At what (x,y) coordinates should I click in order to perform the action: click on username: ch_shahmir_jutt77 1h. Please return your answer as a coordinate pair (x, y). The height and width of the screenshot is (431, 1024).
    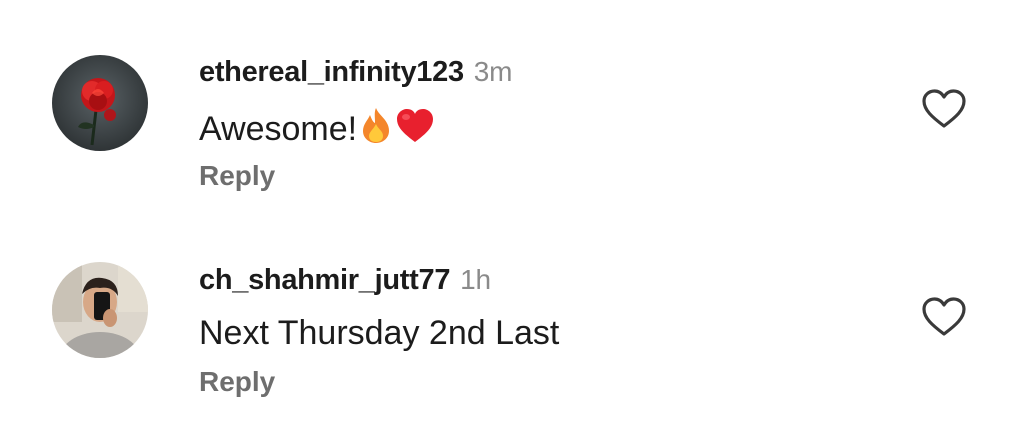
    Looking at the image, I should click on (345, 280).